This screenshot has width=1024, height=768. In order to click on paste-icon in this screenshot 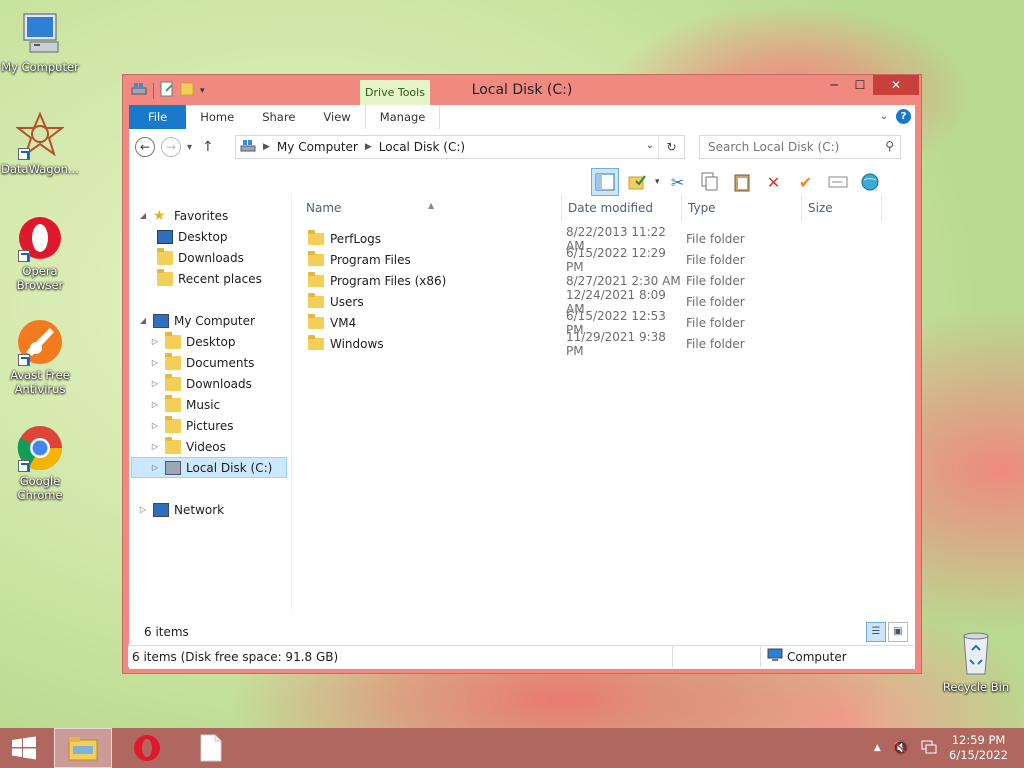, I will do `click(742, 183)`.